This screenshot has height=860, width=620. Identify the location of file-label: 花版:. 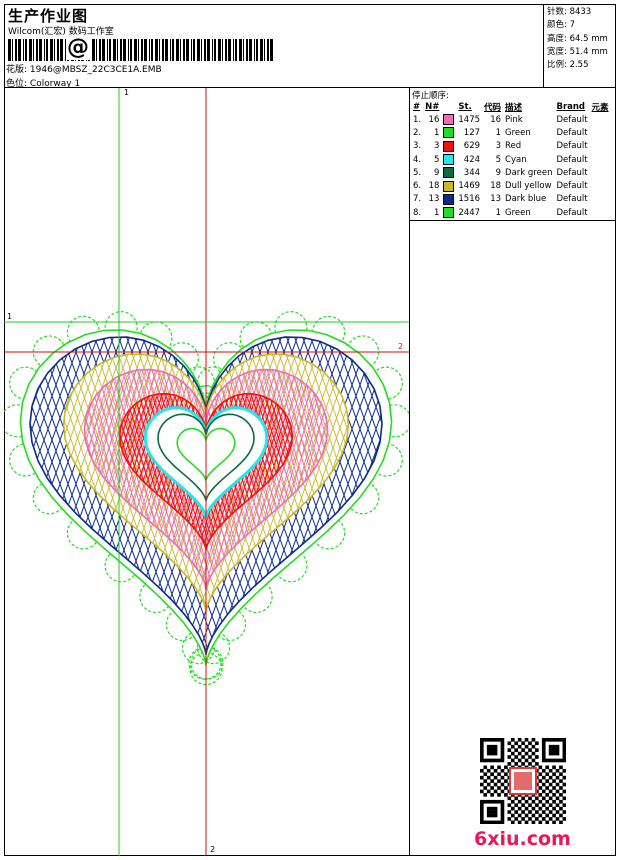
(17, 70).